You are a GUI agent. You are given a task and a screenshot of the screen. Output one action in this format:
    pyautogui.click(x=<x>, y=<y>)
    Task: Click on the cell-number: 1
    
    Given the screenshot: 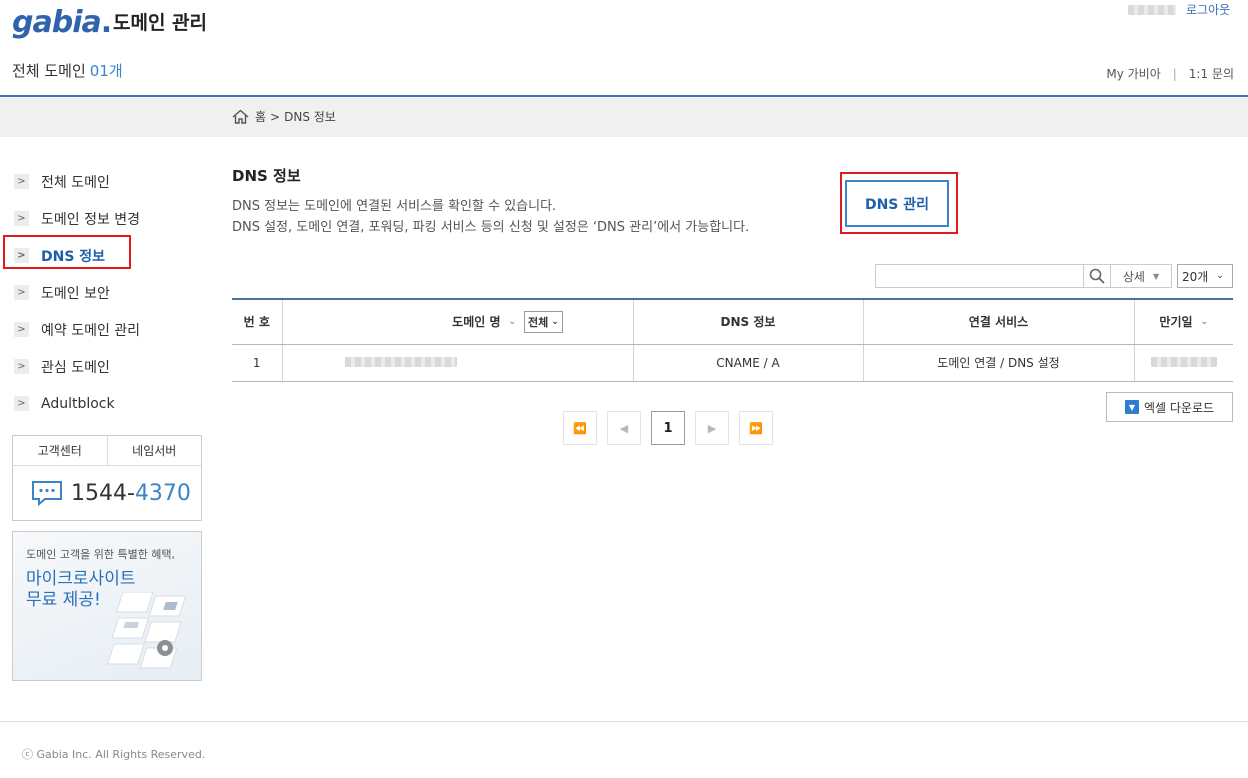 What is the action you would take?
    pyautogui.click(x=257, y=363)
    